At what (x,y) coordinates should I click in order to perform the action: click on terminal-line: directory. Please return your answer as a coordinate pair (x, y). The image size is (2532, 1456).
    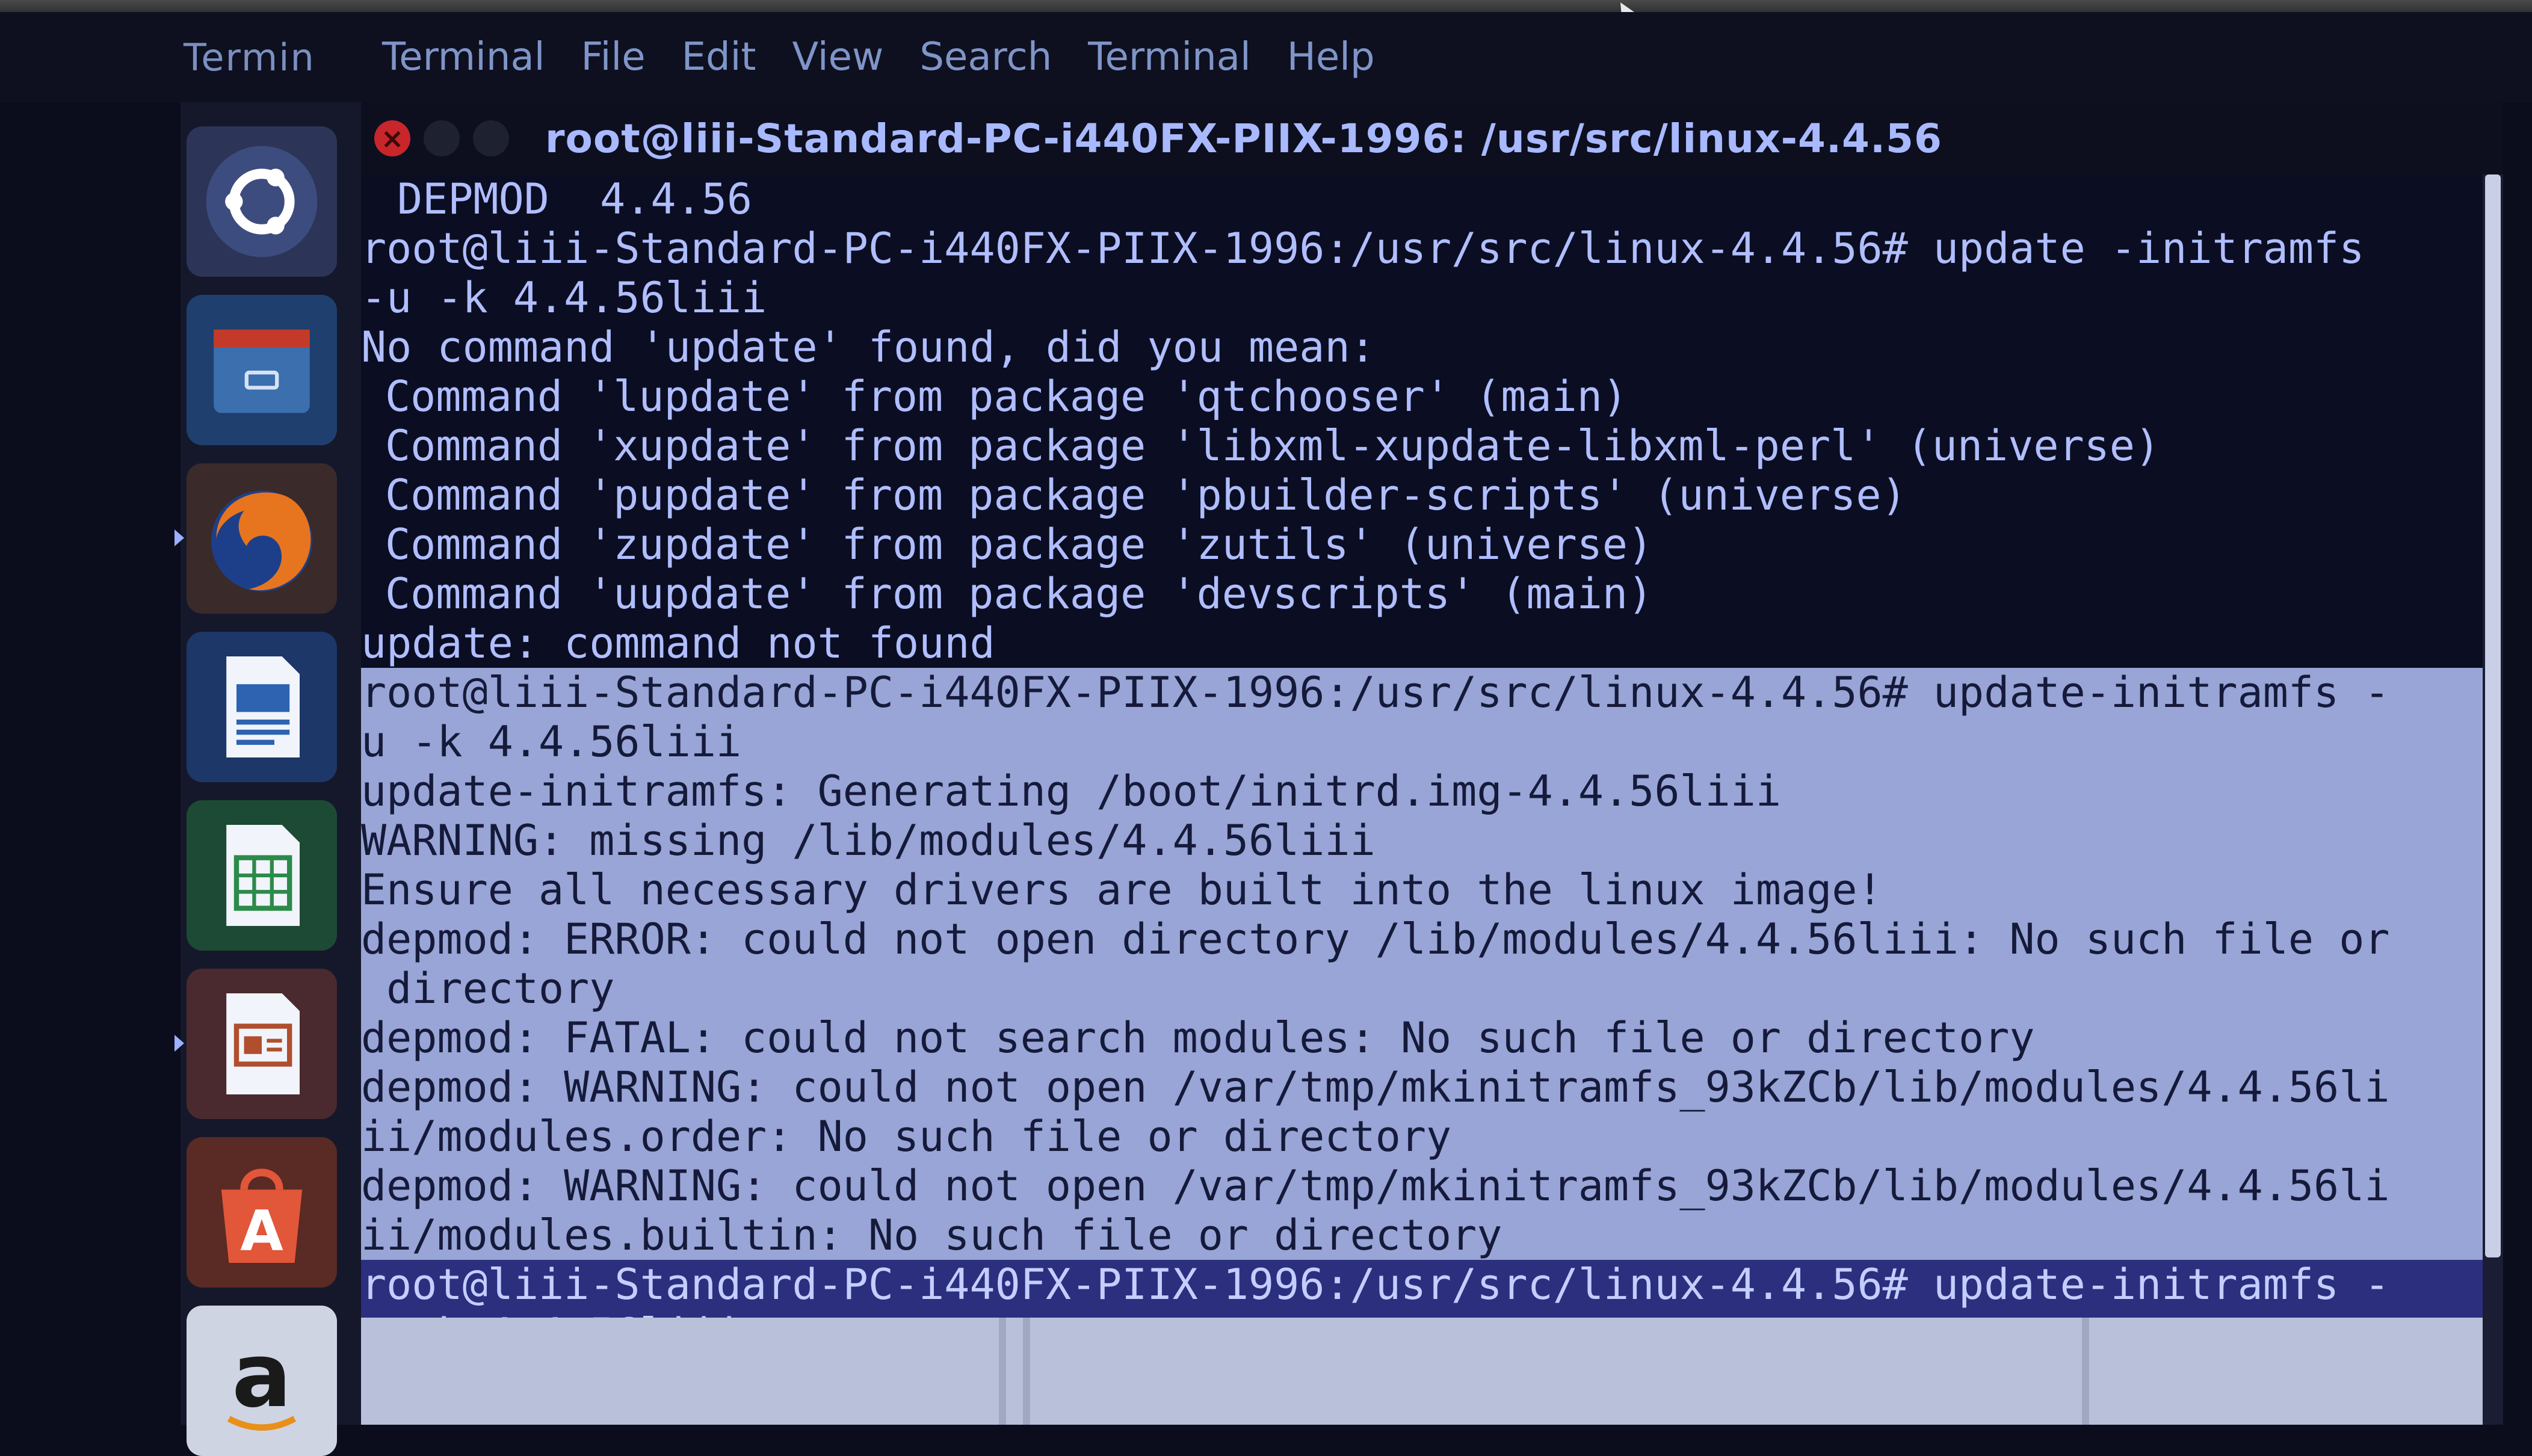
    Looking at the image, I should click on (1432, 989).